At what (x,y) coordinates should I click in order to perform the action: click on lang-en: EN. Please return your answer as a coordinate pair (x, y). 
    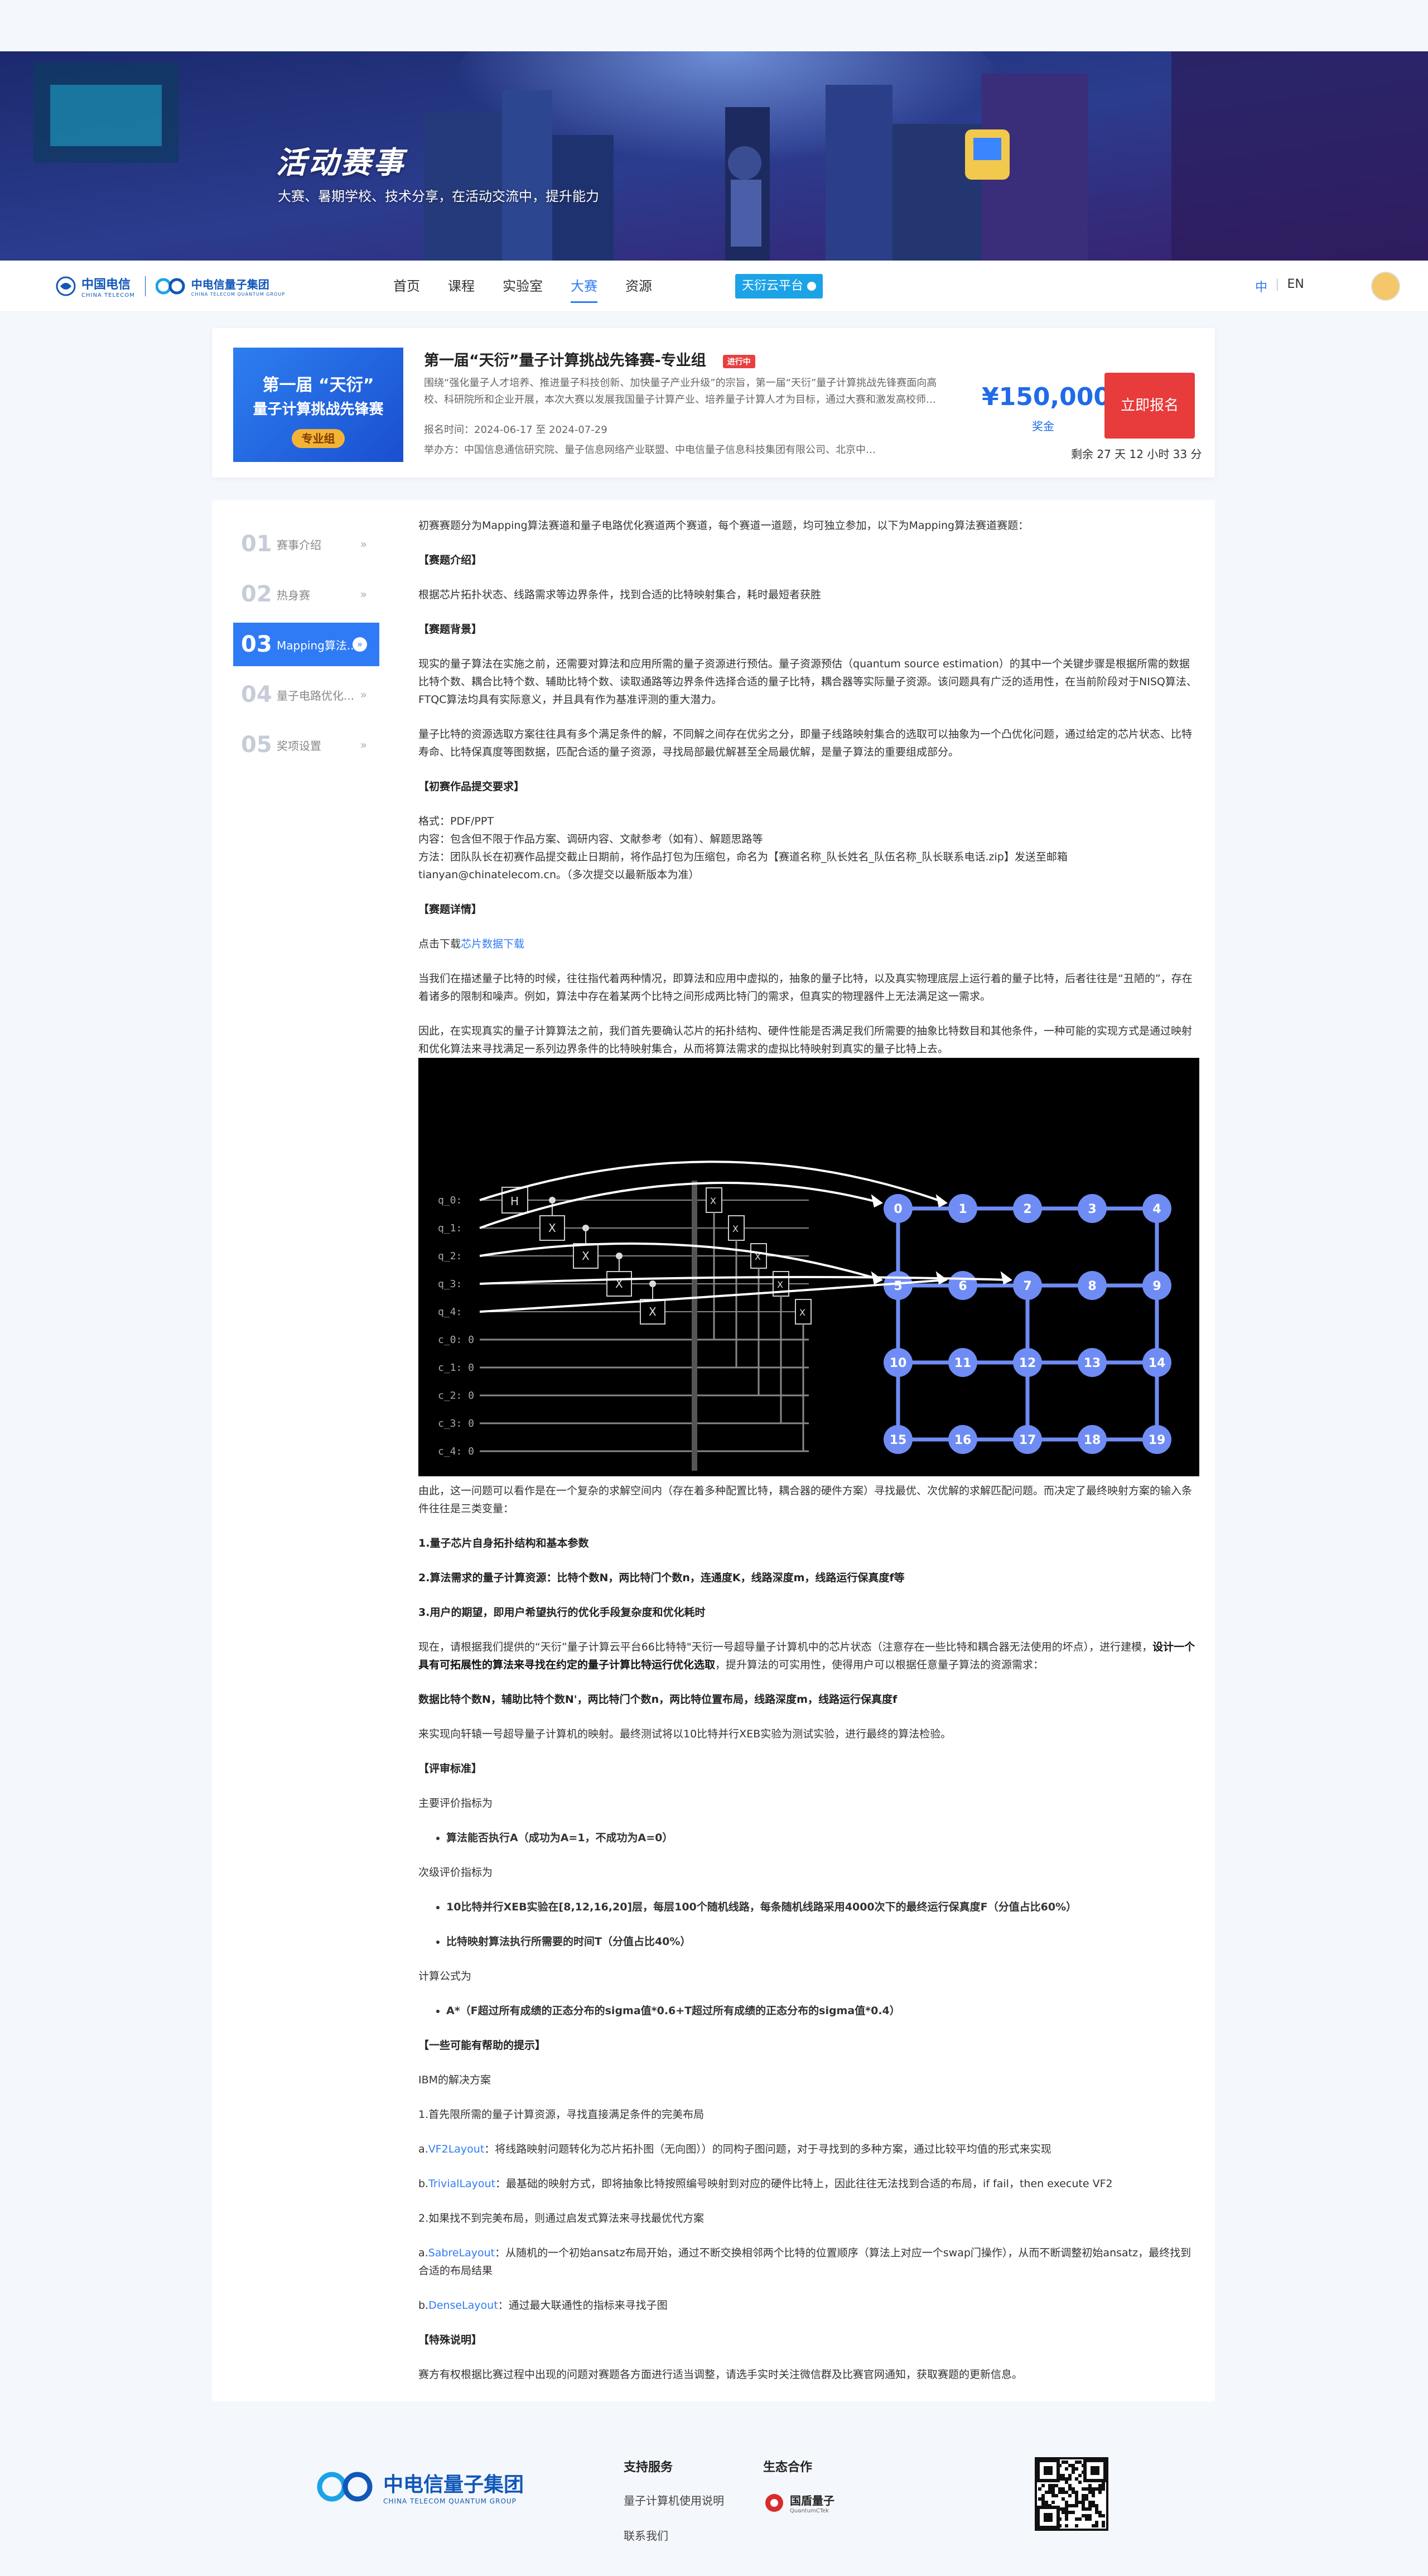
    Looking at the image, I should click on (1296, 286).